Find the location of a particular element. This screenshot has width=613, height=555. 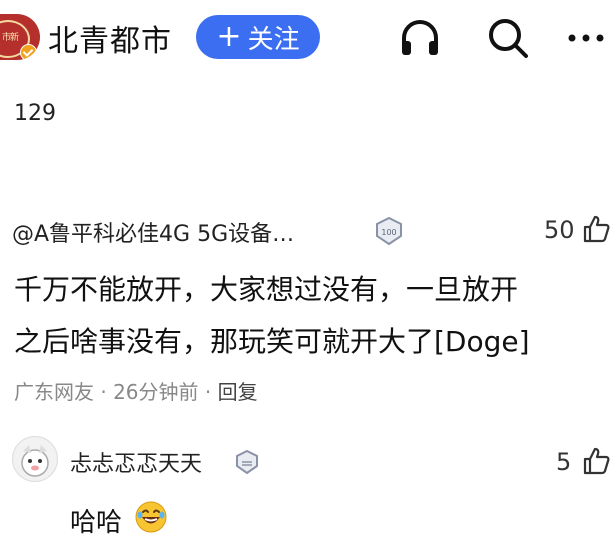

comment-line-1: 千万不能放开，大家想过没有，一旦放开 is located at coordinates (266, 289).